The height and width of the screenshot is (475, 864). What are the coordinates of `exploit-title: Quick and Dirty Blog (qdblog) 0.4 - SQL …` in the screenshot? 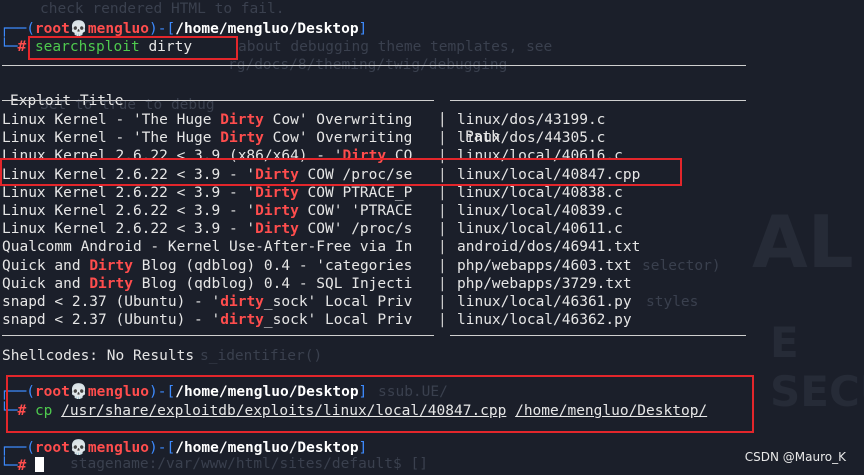 It's located at (207, 283).